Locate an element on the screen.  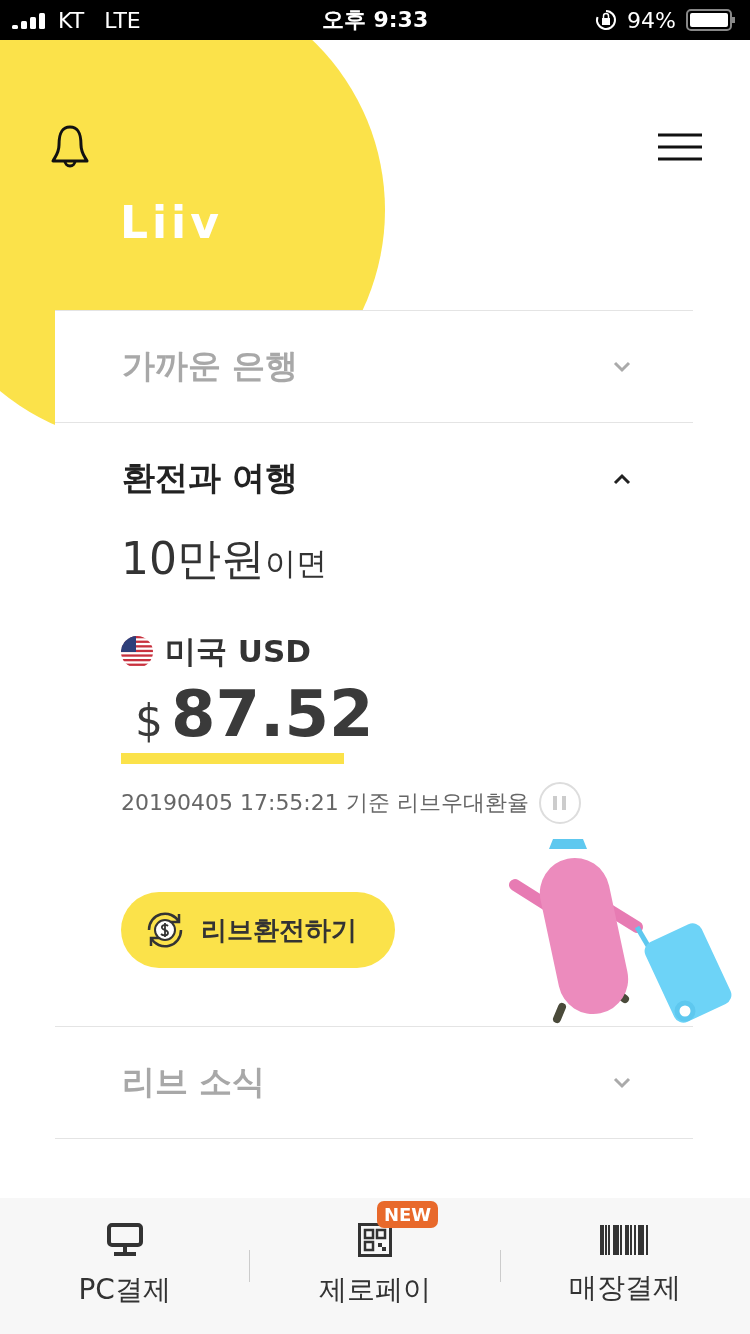
bottom-nav-item: NEW 제로페이 is located at coordinates (375, 1254).